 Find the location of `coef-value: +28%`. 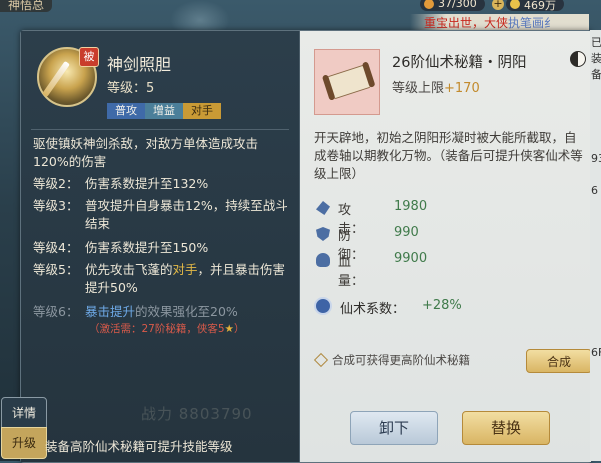

coef-value: +28% is located at coordinates (442, 305).